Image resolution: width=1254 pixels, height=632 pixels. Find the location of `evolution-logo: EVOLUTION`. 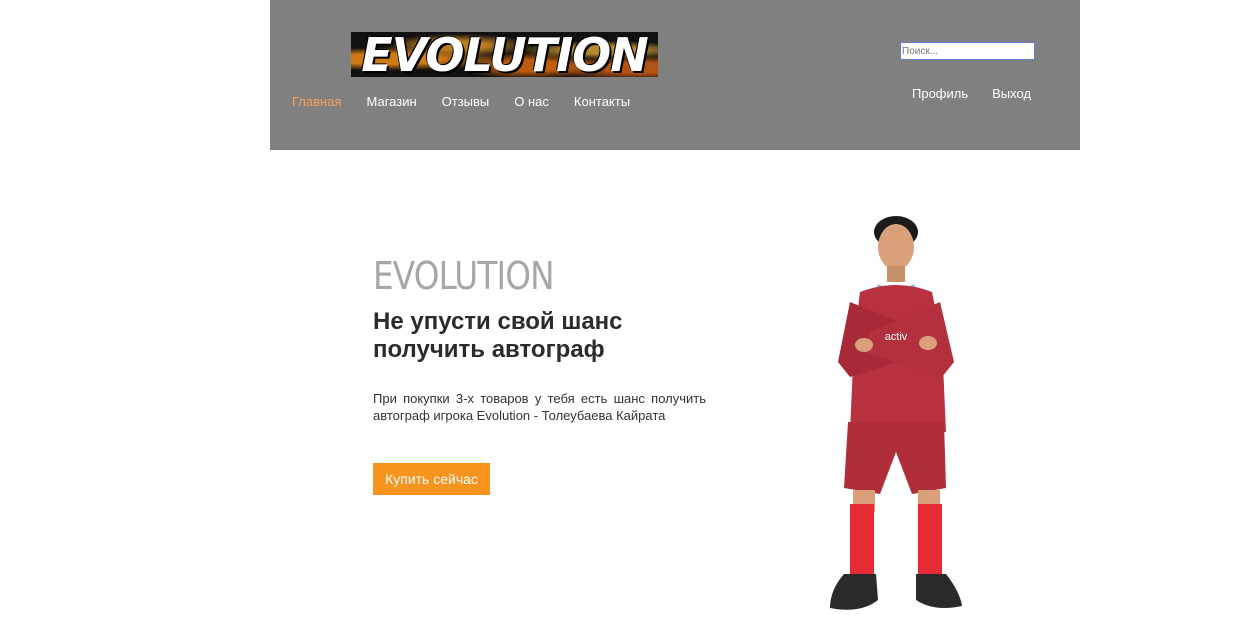

evolution-logo: EVOLUTION is located at coordinates (504, 54).